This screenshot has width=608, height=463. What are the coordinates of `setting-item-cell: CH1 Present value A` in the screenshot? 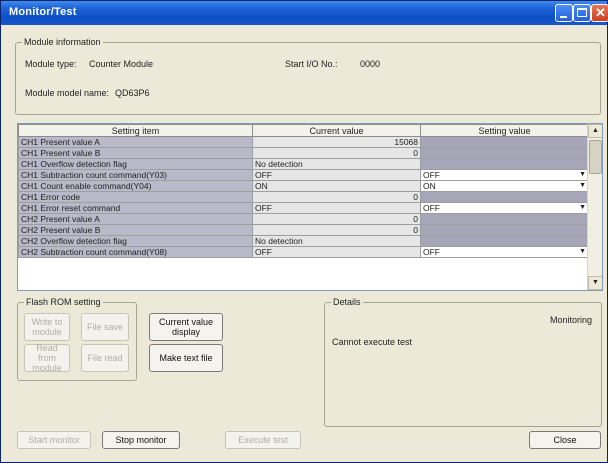 It's located at (135, 142).